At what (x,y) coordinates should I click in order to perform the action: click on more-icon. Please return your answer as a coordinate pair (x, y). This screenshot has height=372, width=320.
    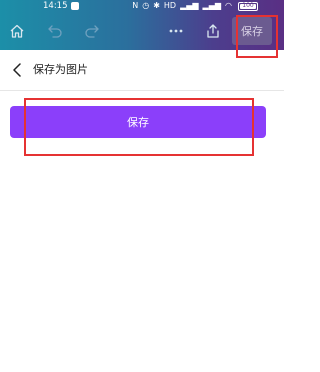
    Looking at the image, I should click on (176, 31).